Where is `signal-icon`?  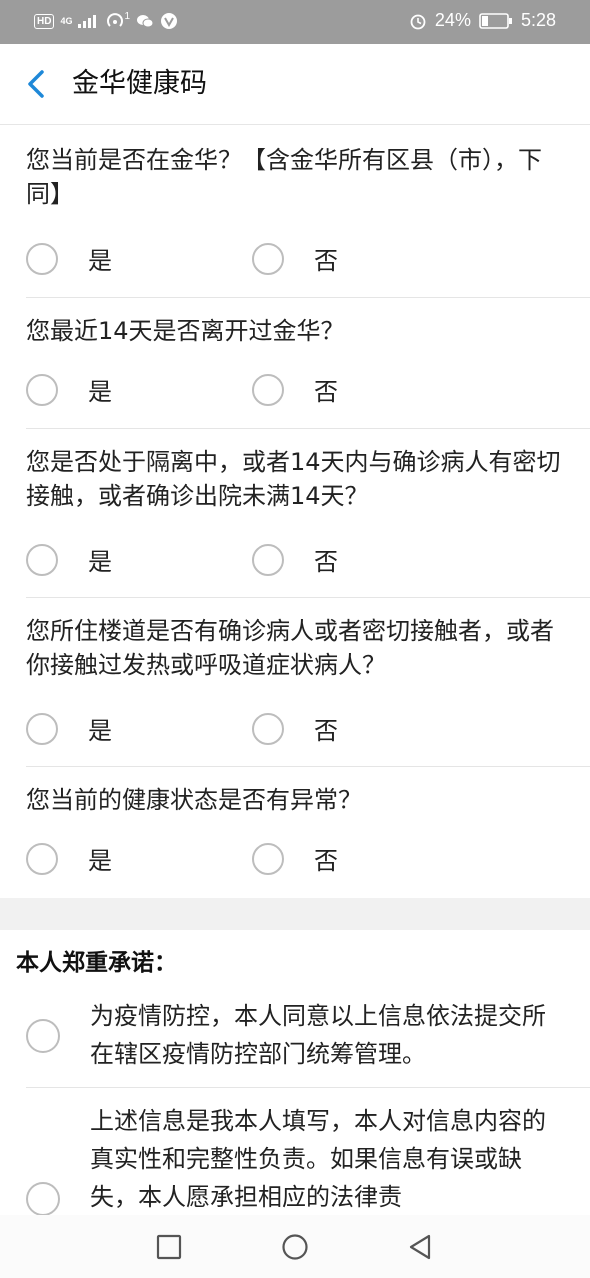
signal-icon is located at coordinates (87, 21).